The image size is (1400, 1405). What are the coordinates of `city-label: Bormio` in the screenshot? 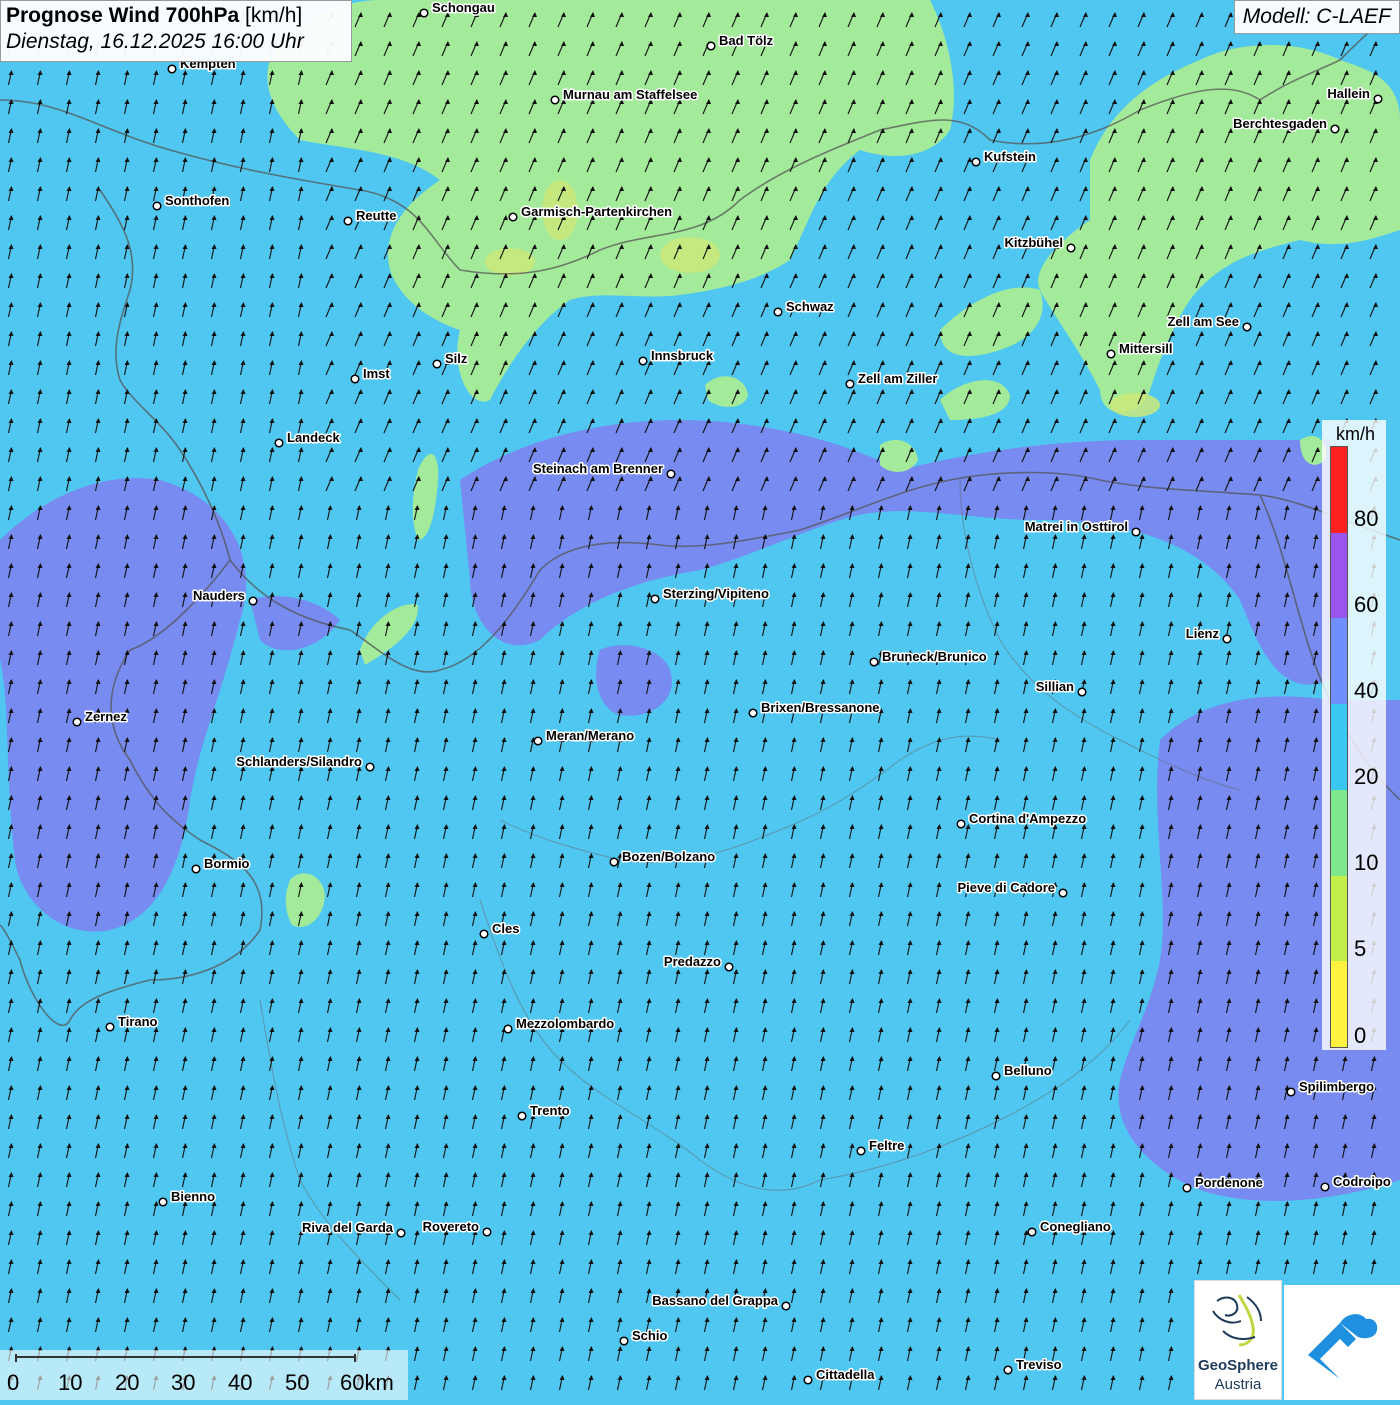 It's located at (227, 863).